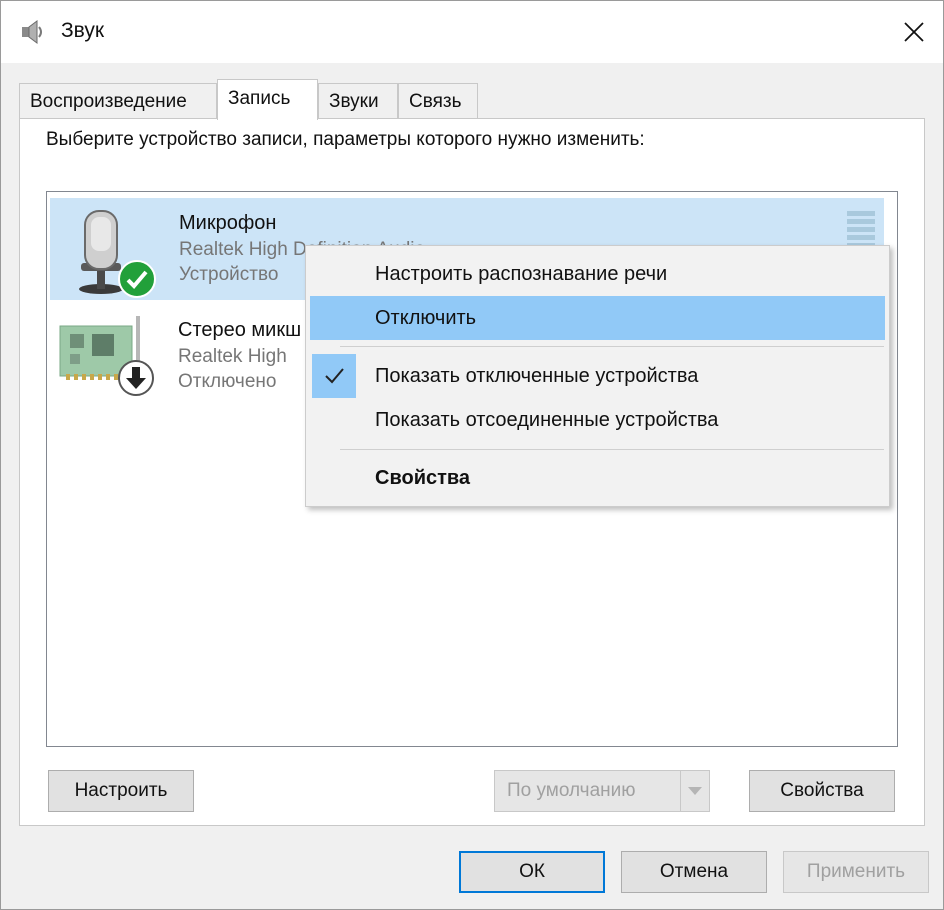 The width and height of the screenshot is (944, 910). Describe the element at coordinates (694, 872) in the screenshot. I see `cancel-button: Отмена` at that location.